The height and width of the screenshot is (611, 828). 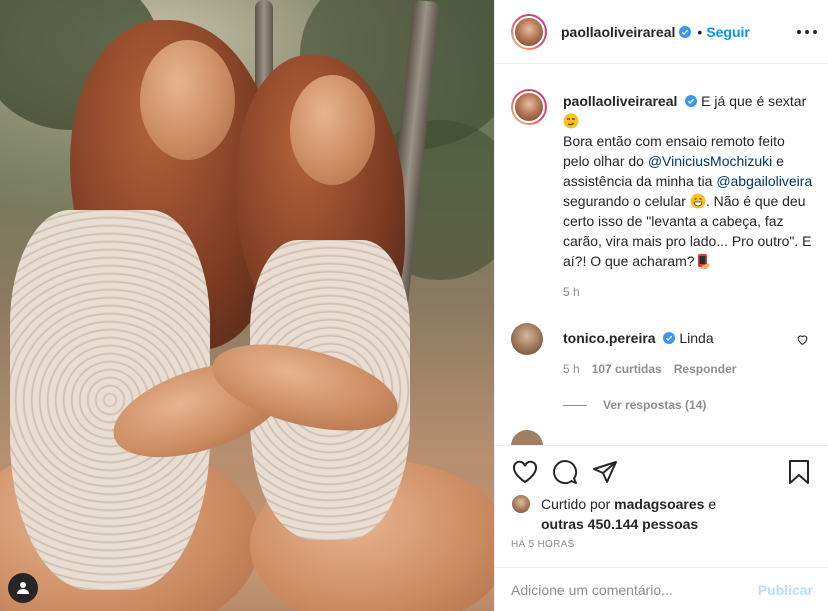 I want to click on mention-link: @ViniciusMochizuki, so click(x=710, y=161).